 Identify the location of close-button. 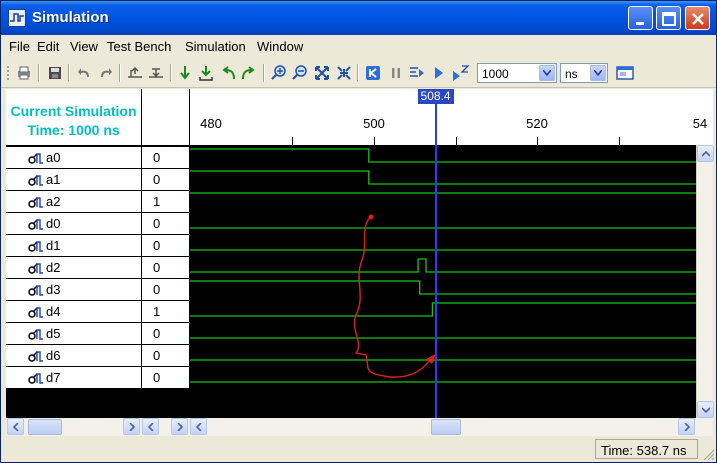
(697, 18).